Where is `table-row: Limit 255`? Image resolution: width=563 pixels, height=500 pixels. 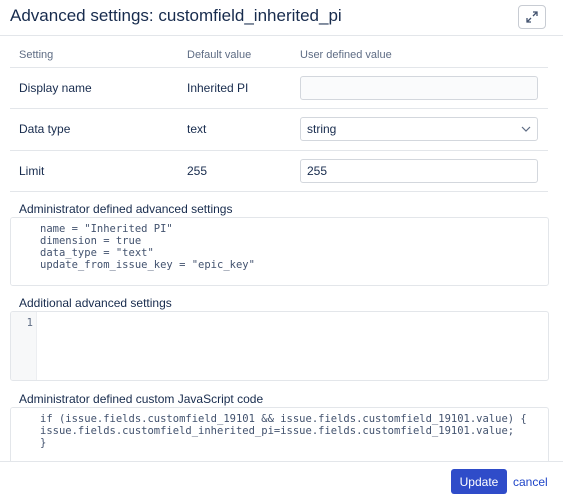 table-row: Limit 255 is located at coordinates (279, 171).